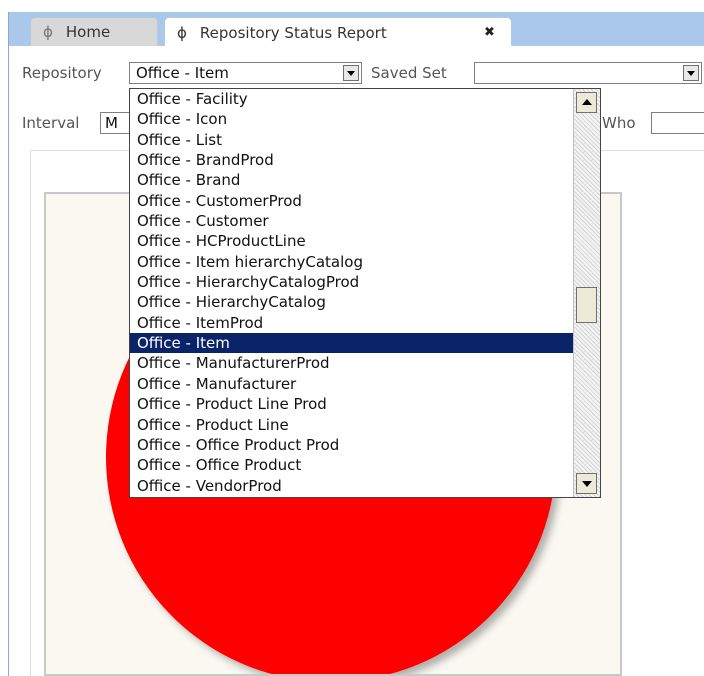  Describe the element at coordinates (351, 343) in the screenshot. I see `dropdown-option: Office - Item` at that location.